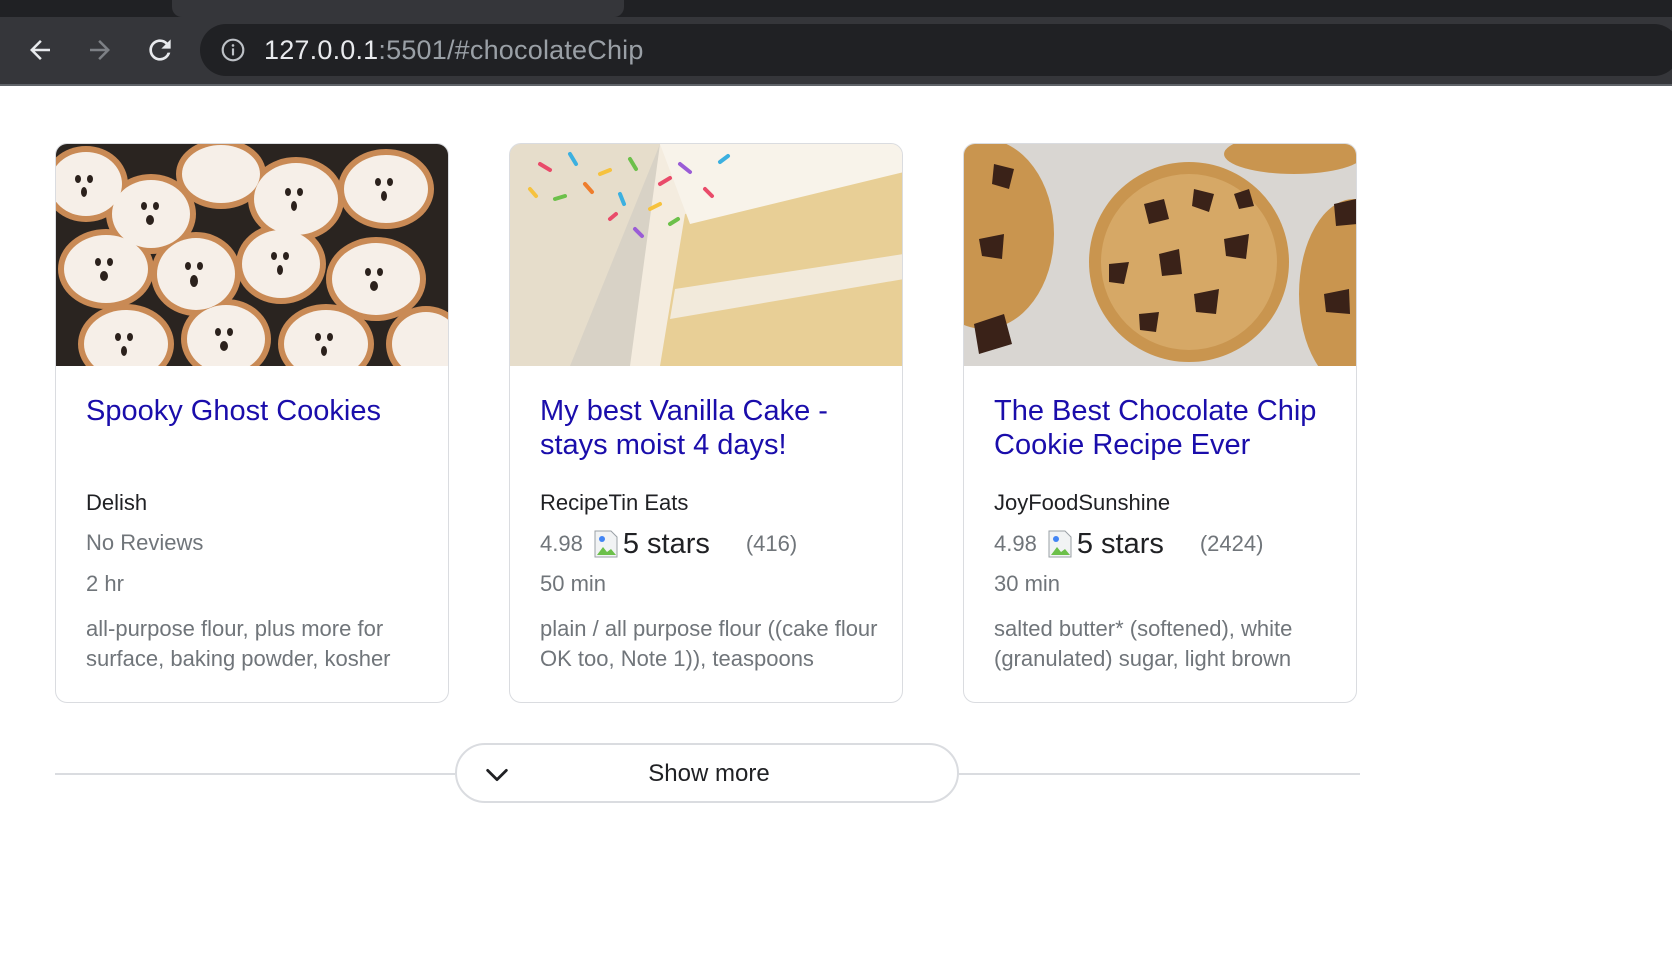 This screenshot has width=1672, height=962. Describe the element at coordinates (1231, 543) in the screenshot. I see `review-count: (2424)` at that location.